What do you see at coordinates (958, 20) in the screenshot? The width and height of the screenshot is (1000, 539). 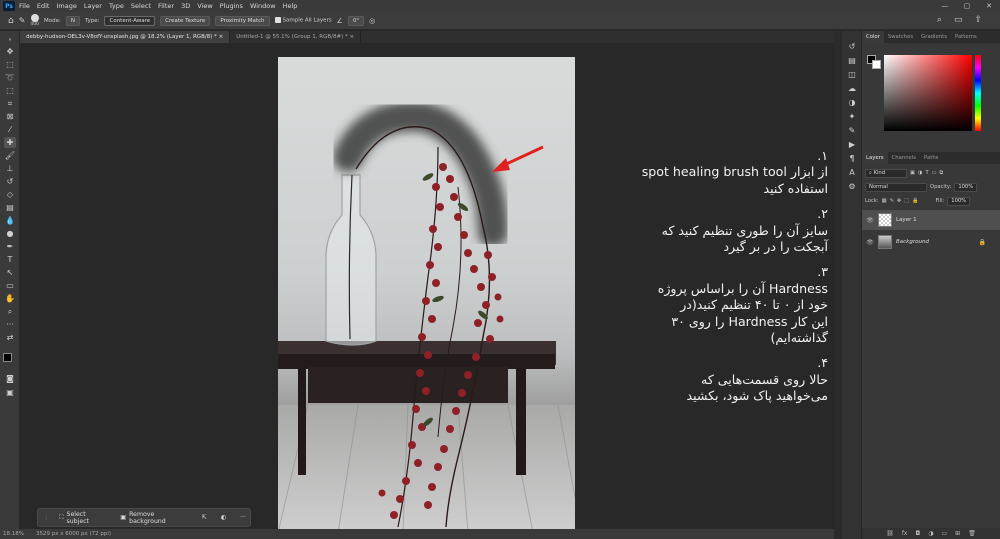 I see `workspace-icon: ▭` at bounding box center [958, 20].